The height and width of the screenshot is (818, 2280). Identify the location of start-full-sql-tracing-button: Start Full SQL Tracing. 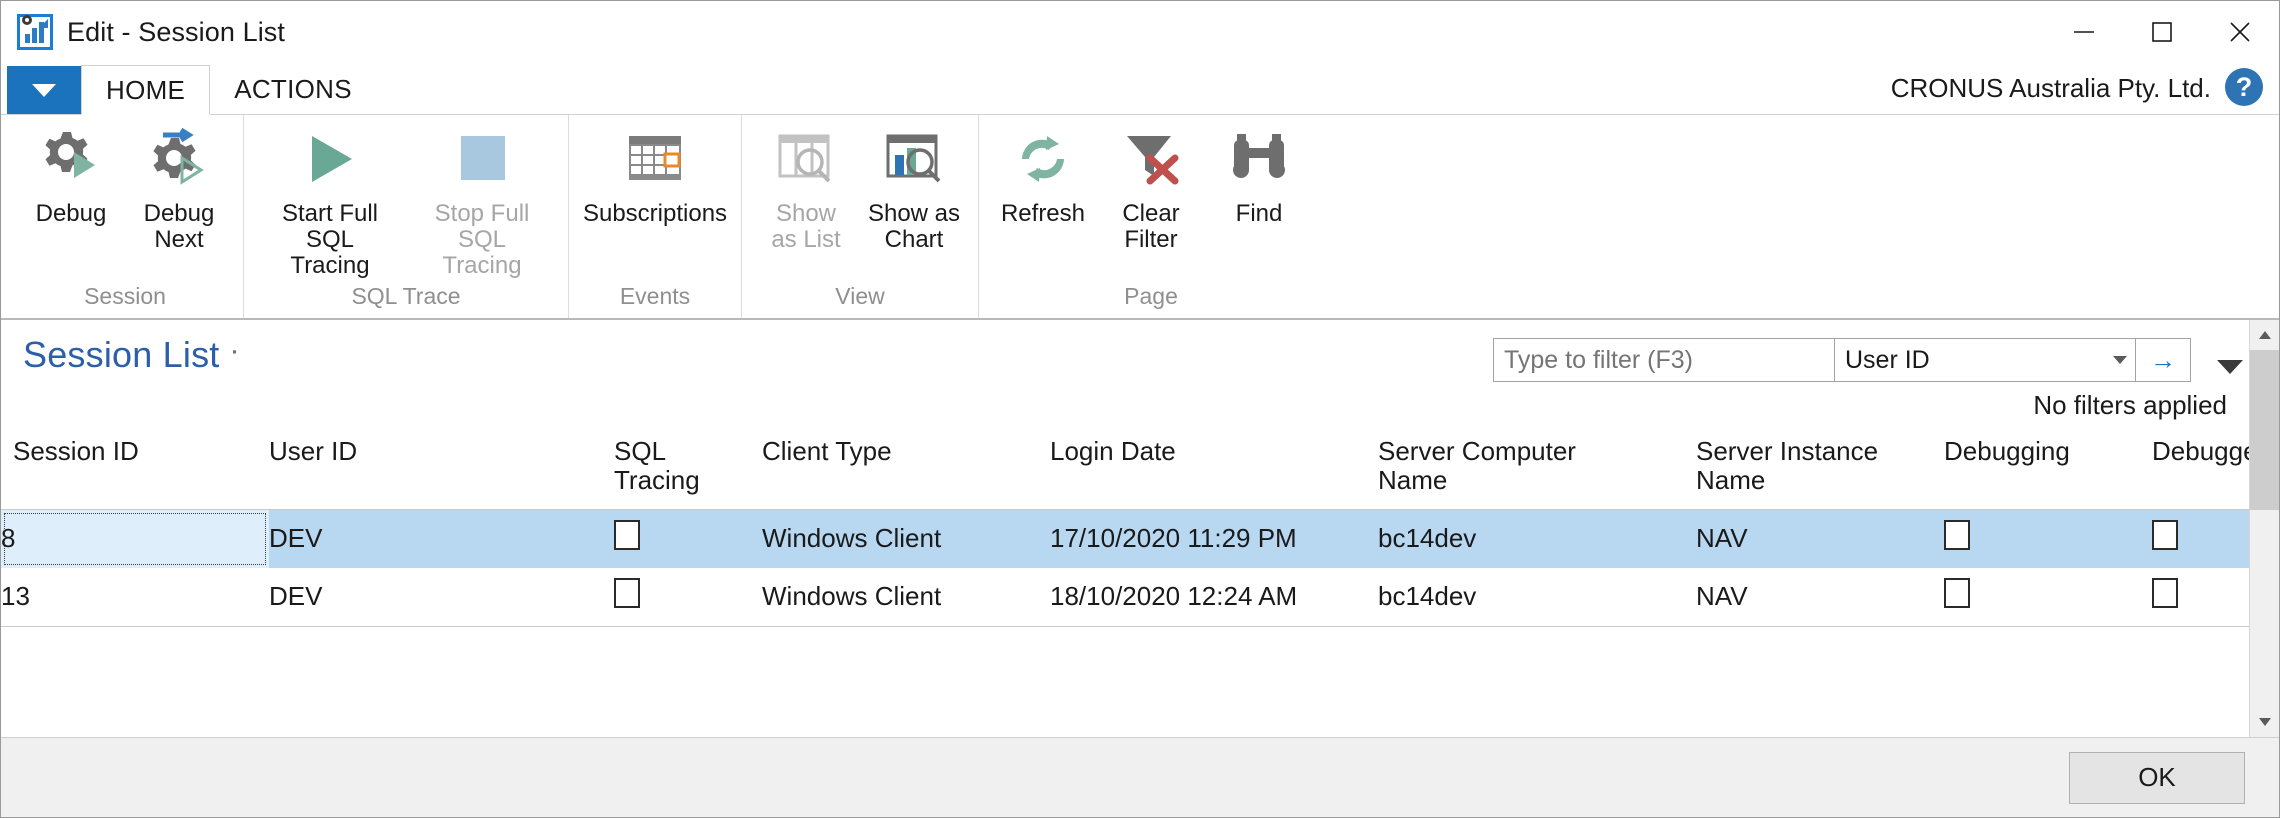
(330, 200).